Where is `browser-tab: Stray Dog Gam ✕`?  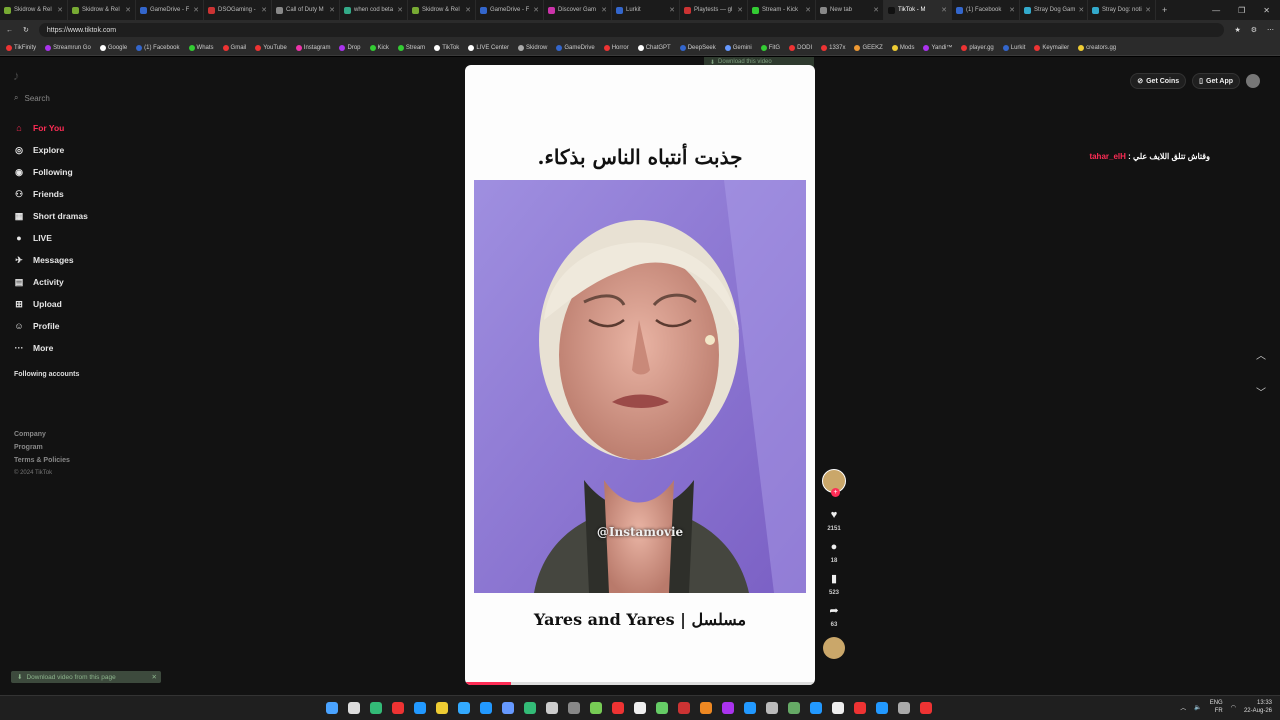 browser-tab: Stray Dog Gam ✕ is located at coordinates (1054, 10).